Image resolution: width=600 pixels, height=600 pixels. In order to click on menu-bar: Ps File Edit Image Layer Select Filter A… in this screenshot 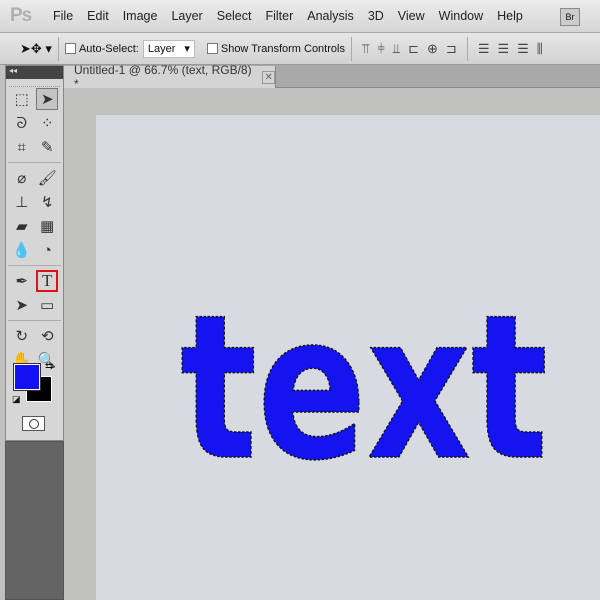, I will do `click(300, 16)`.